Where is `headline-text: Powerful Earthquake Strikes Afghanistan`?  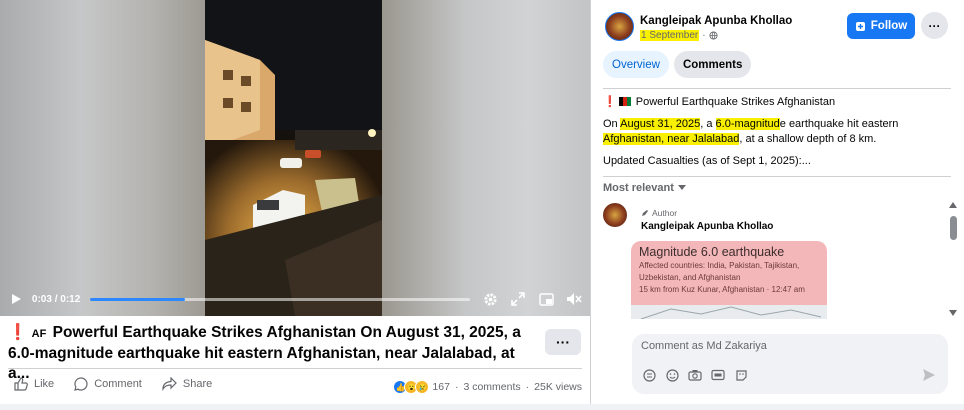
headline-text: Powerful Earthquake Strikes Afghanistan is located at coordinates (735, 102).